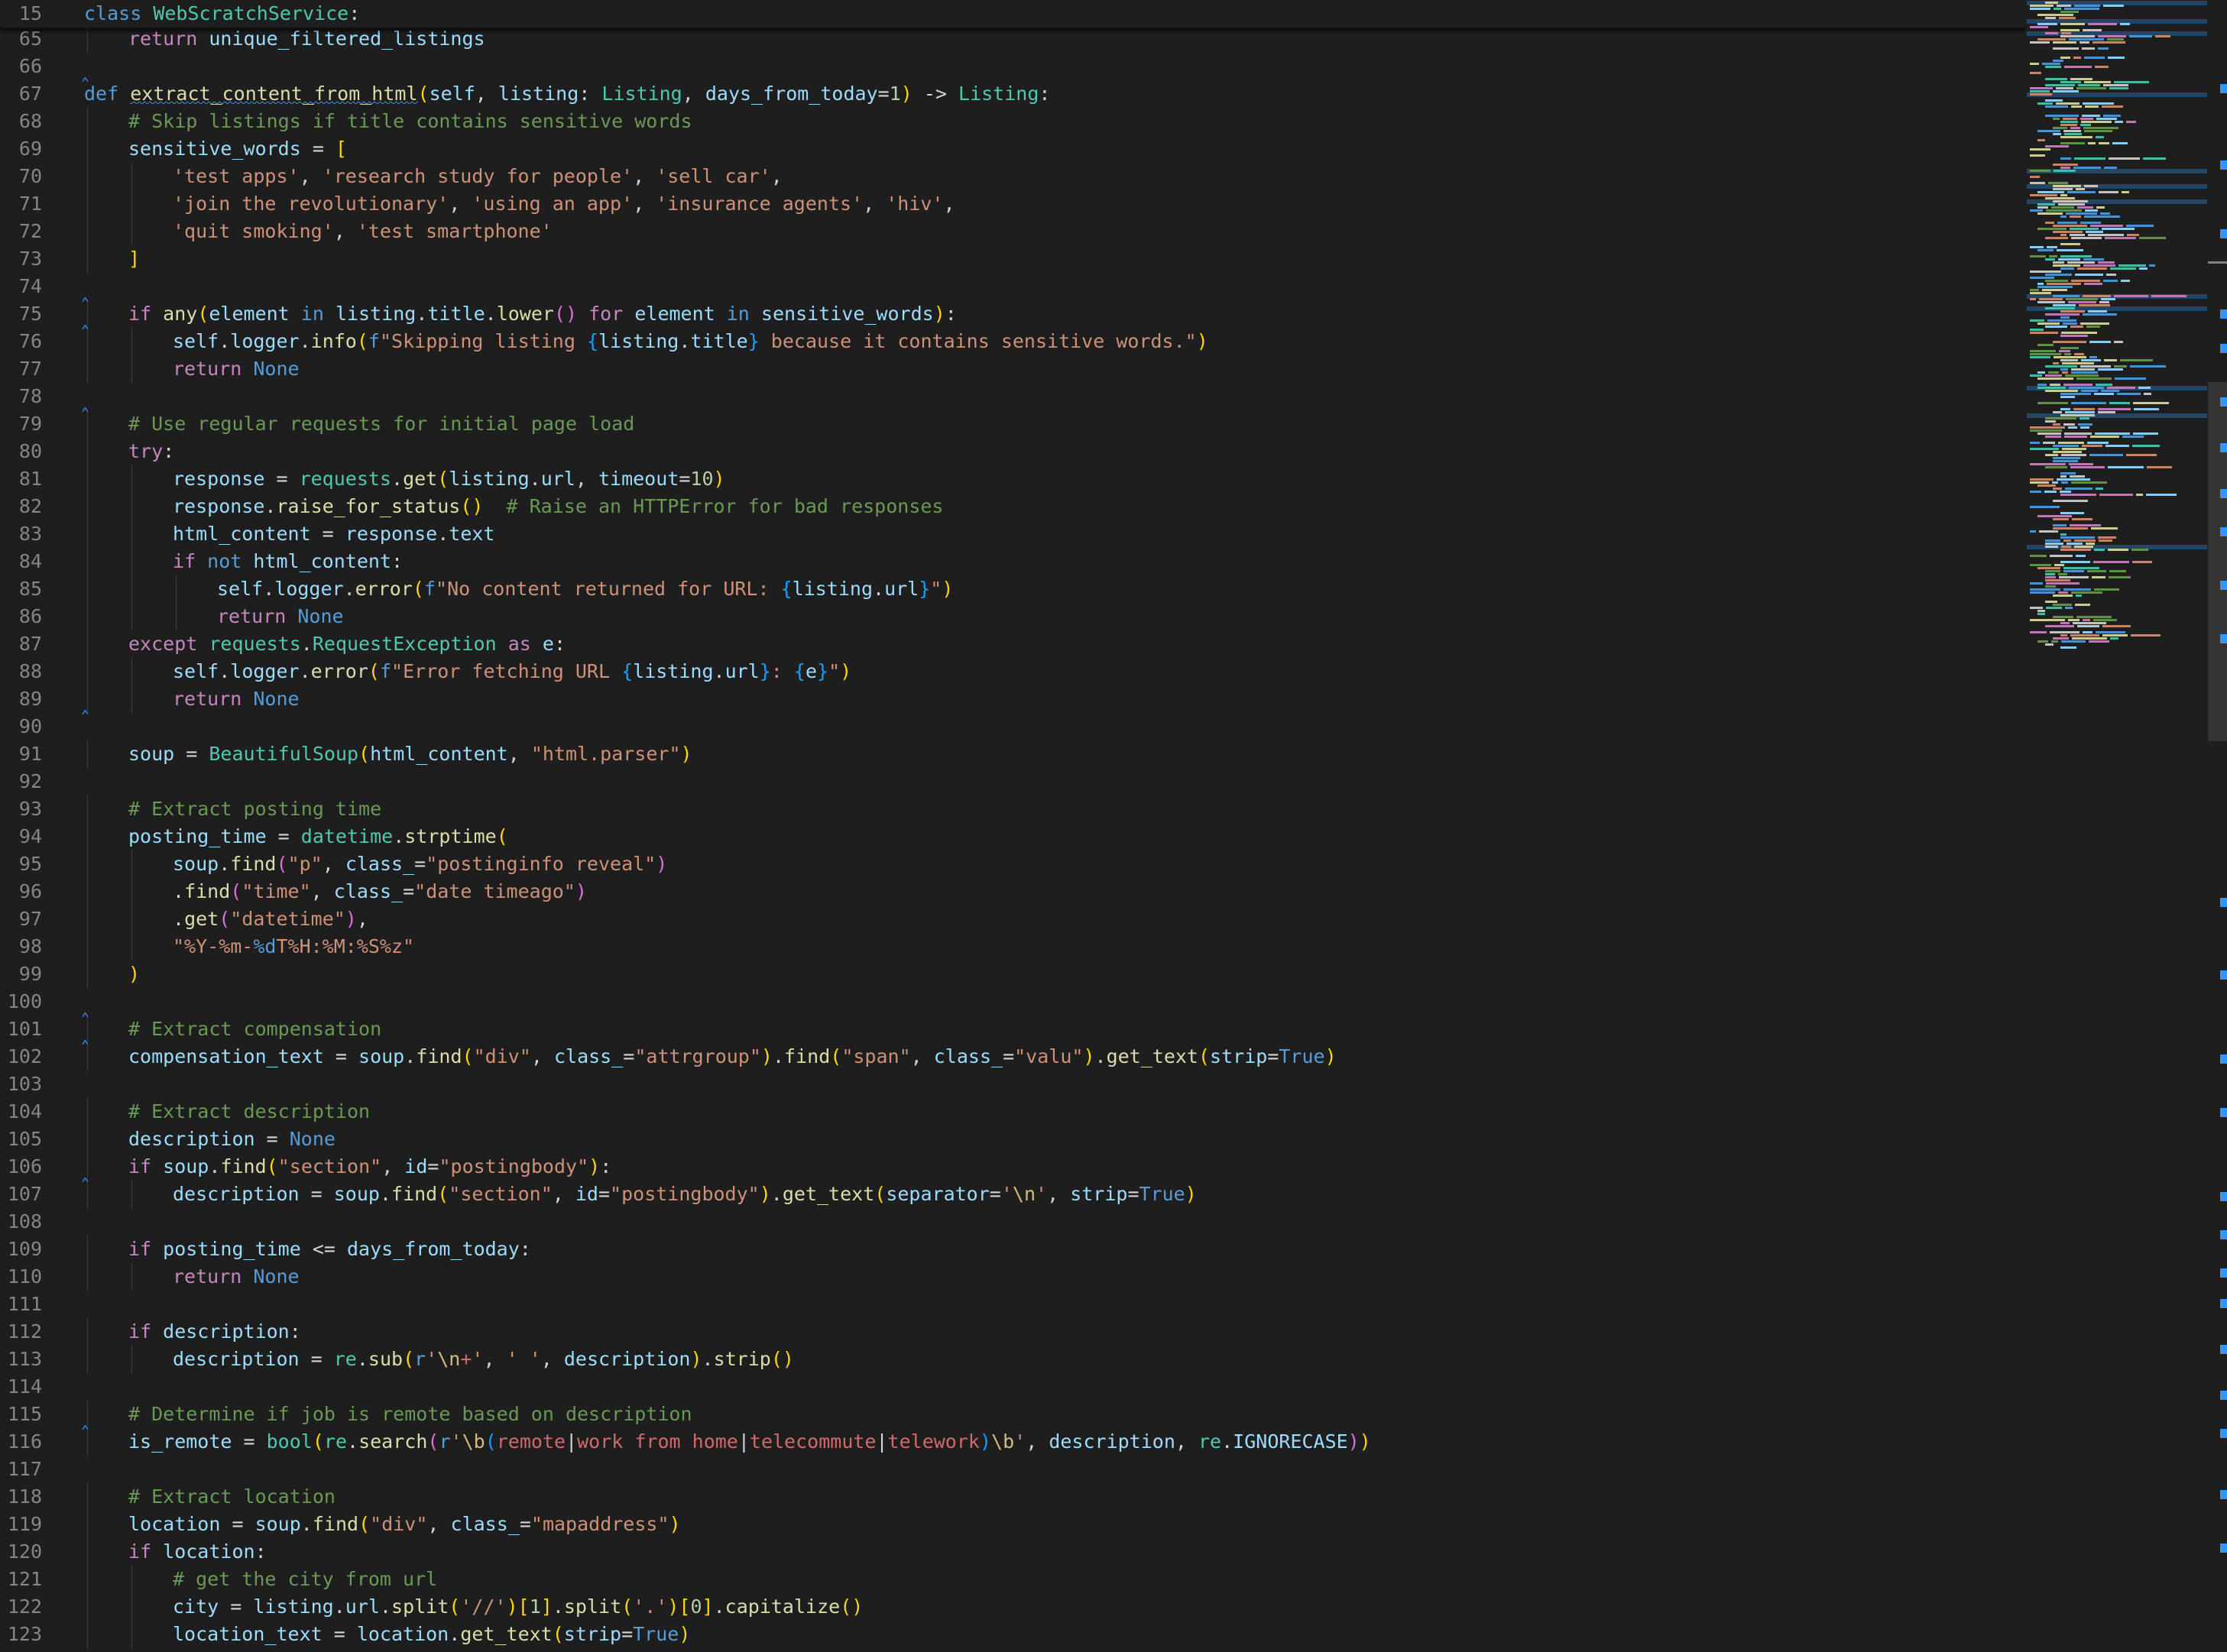  I want to click on code-token: return, so click(257, 616).